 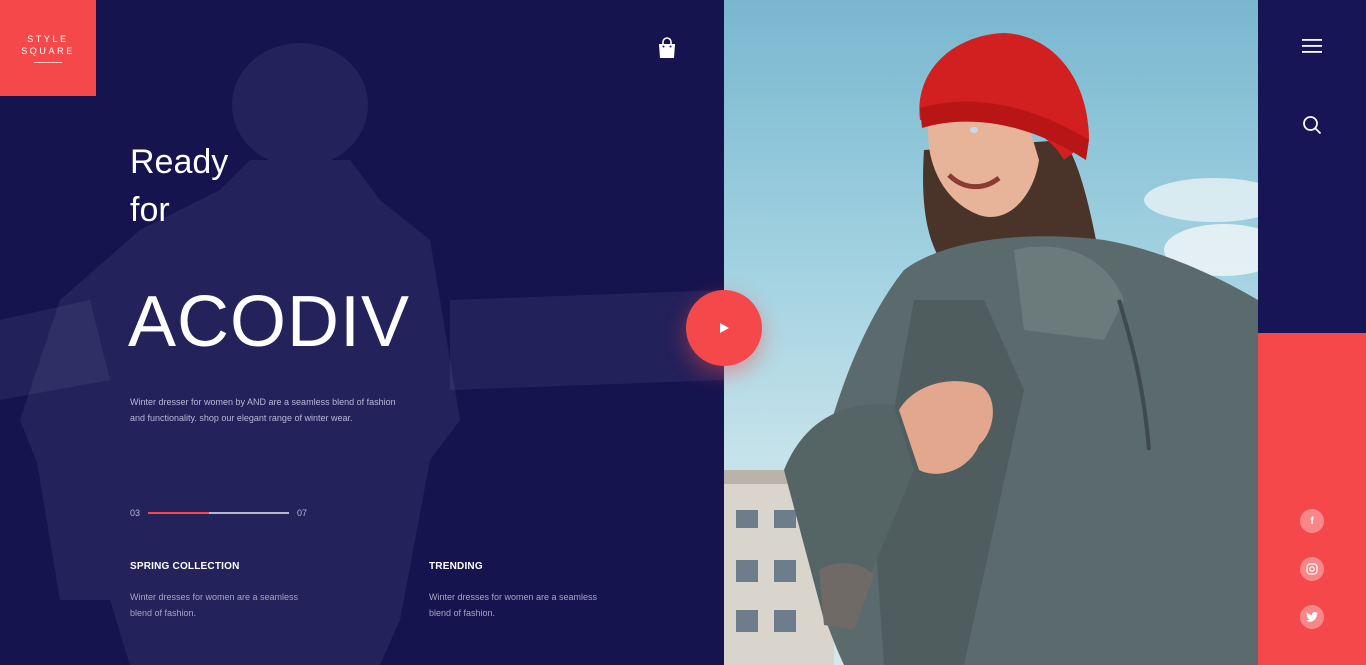 I want to click on brand-line-2: SQUARE, so click(x=48, y=51).